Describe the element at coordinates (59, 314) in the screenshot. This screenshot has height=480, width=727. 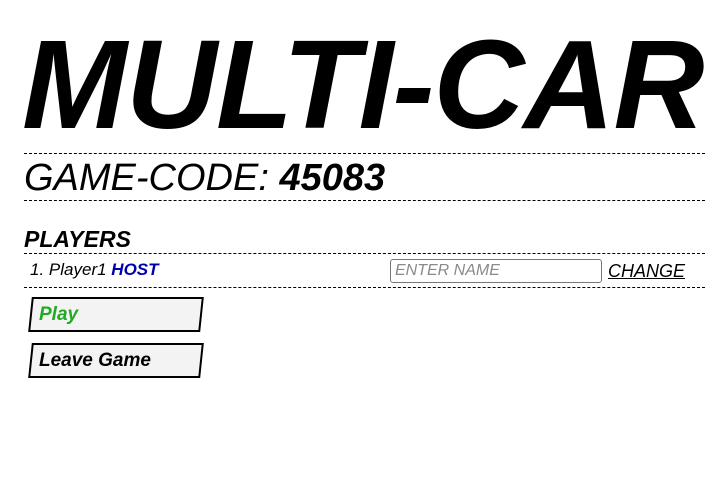
I see `play-button-label: Play` at that location.